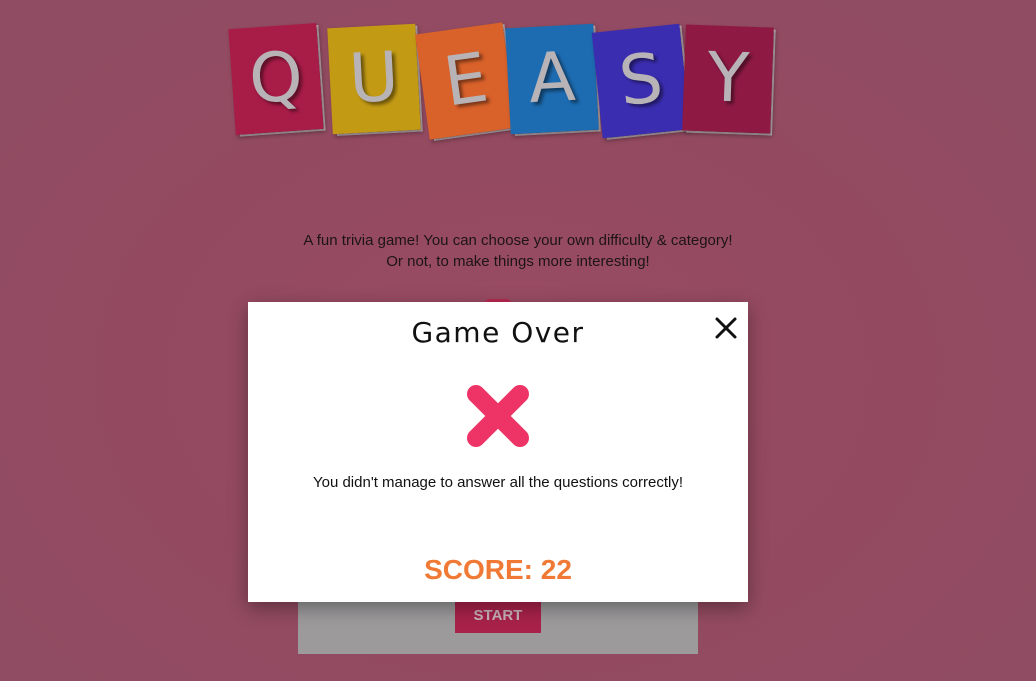 This screenshot has height=681, width=1036. I want to click on score-label: SCORE:, so click(478, 569).